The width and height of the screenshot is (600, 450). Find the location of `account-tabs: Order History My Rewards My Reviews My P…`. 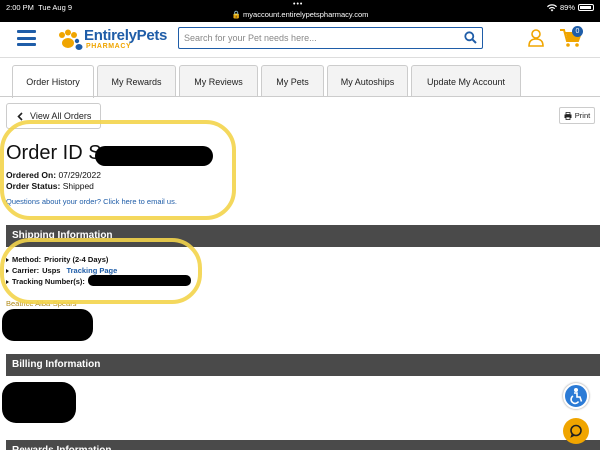

account-tabs: Order History My Rewards My Reviews My P… is located at coordinates (268, 81).